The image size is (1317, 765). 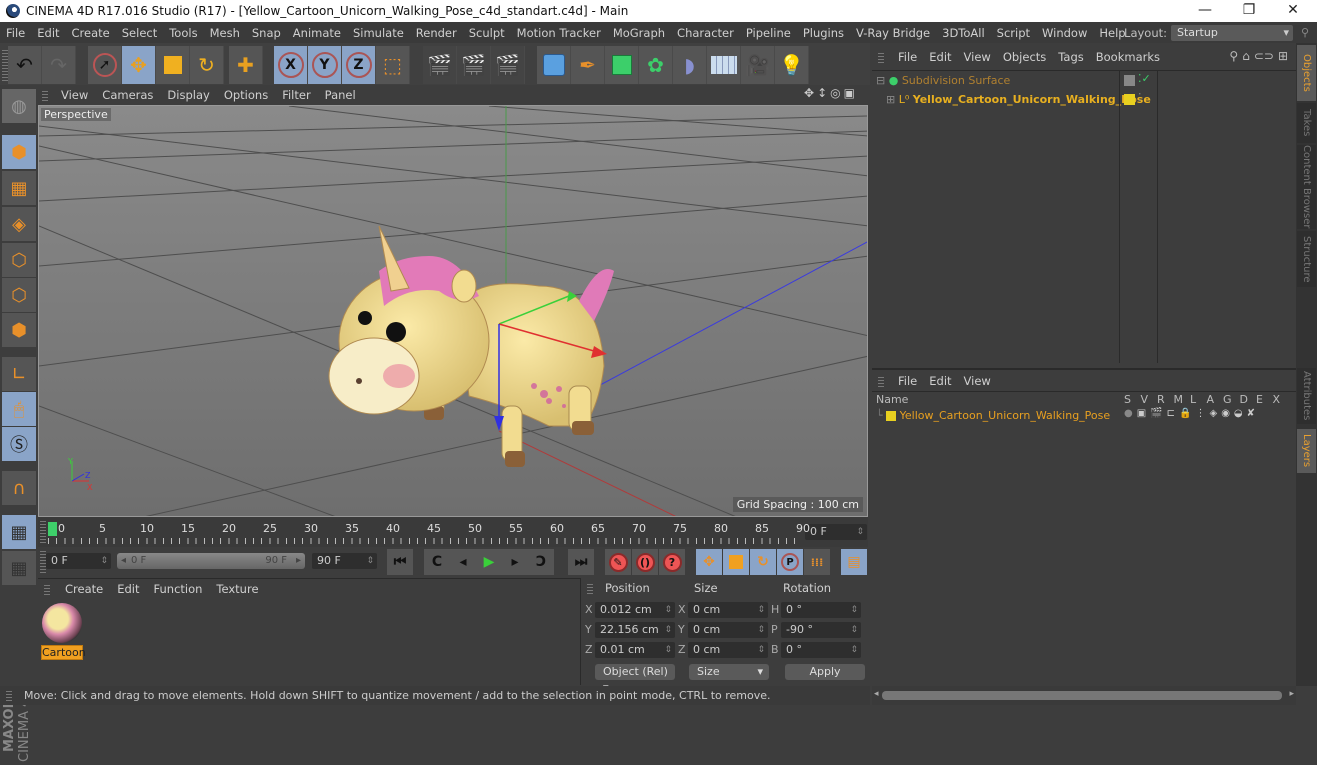 I want to click on rotate-view-icon: ◎, so click(x=835, y=93).